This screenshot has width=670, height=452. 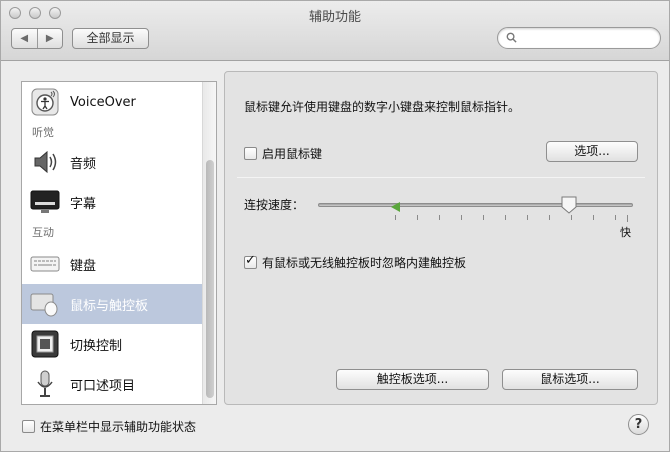 I want to click on sidebar-item-label: 切换控制, so click(x=96, y=346).